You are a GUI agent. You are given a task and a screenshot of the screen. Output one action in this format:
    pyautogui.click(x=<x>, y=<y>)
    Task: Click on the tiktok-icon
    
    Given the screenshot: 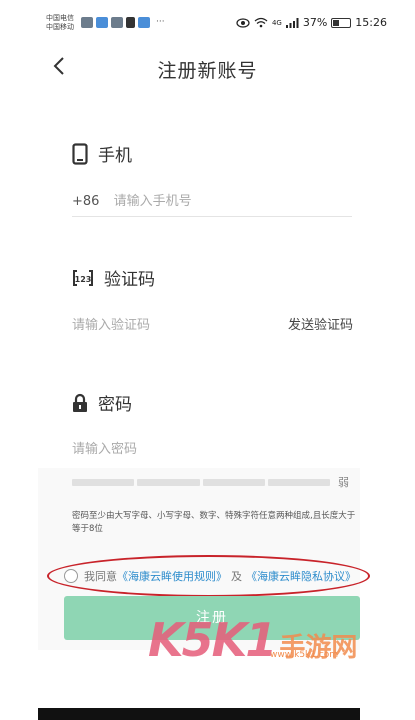 What is the action you would take?
    pyautogui.click(x=130, y=22)
    